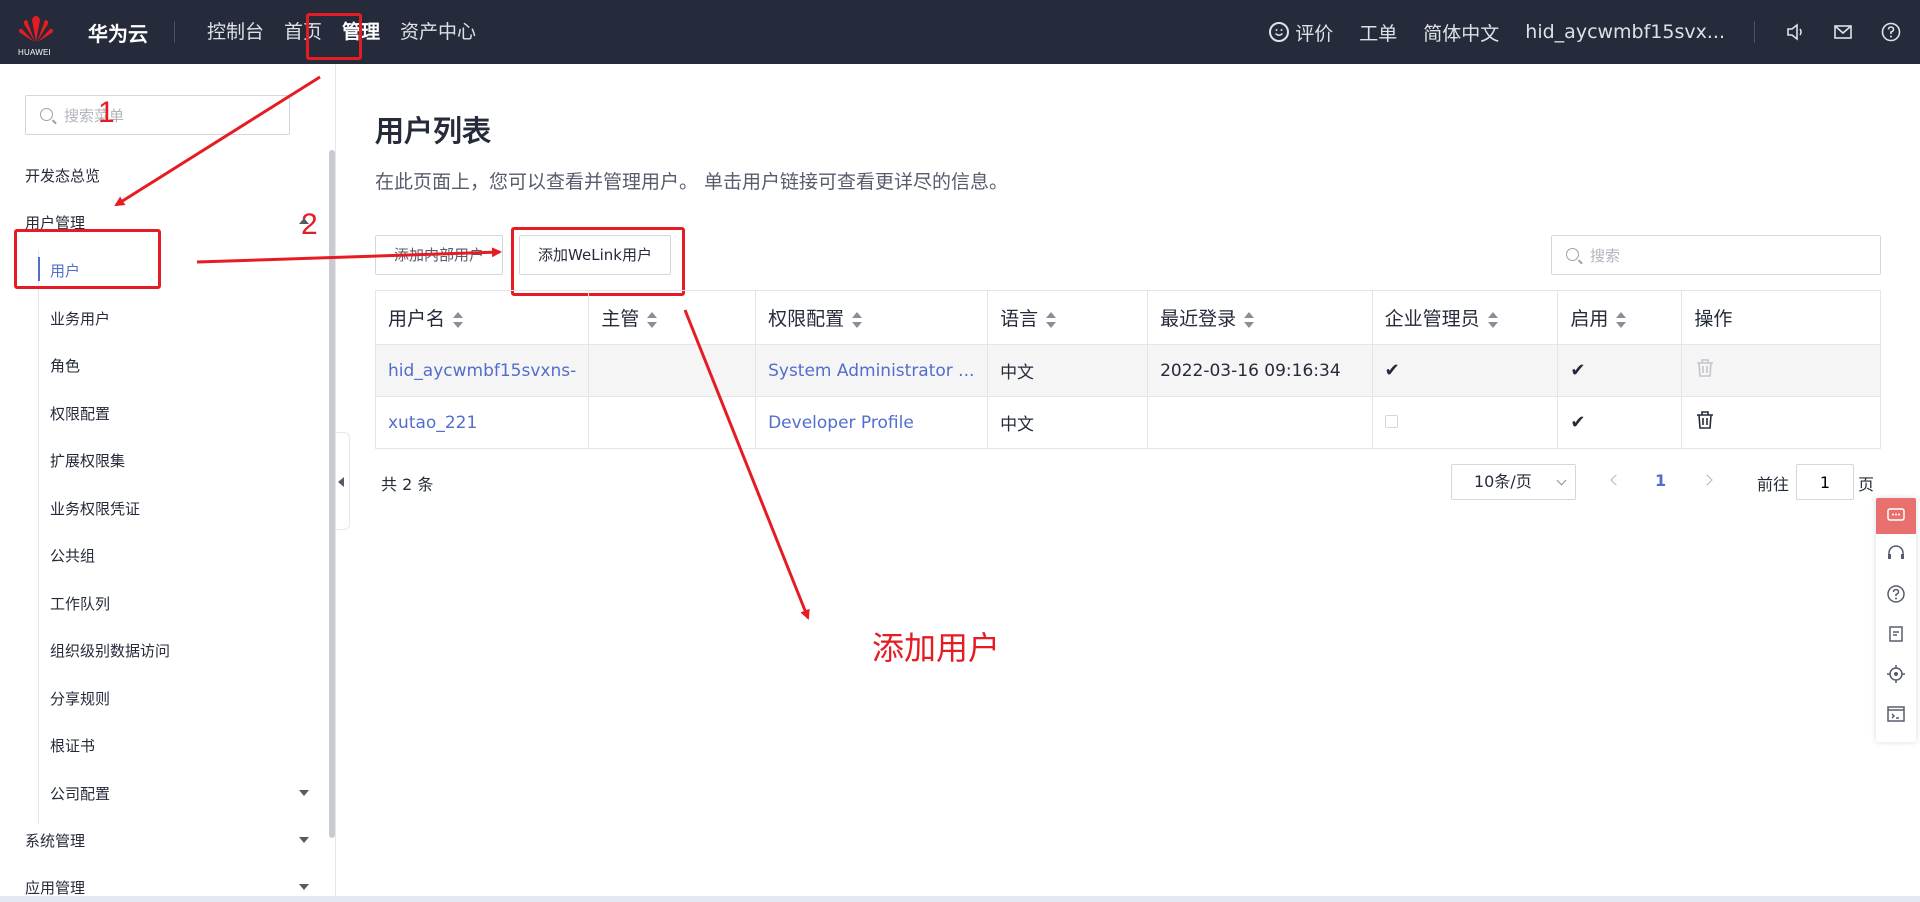 The image size is (1920, 902). What do you see at coordinates (118, 32) in the screenshot?
I see `brand-name: 华为云` at bounding box center [118, 32].